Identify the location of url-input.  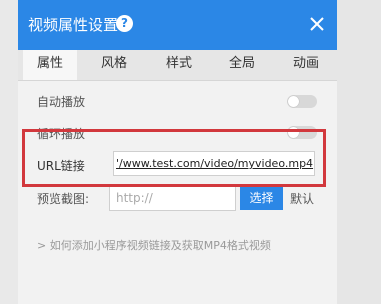
(214, 163).